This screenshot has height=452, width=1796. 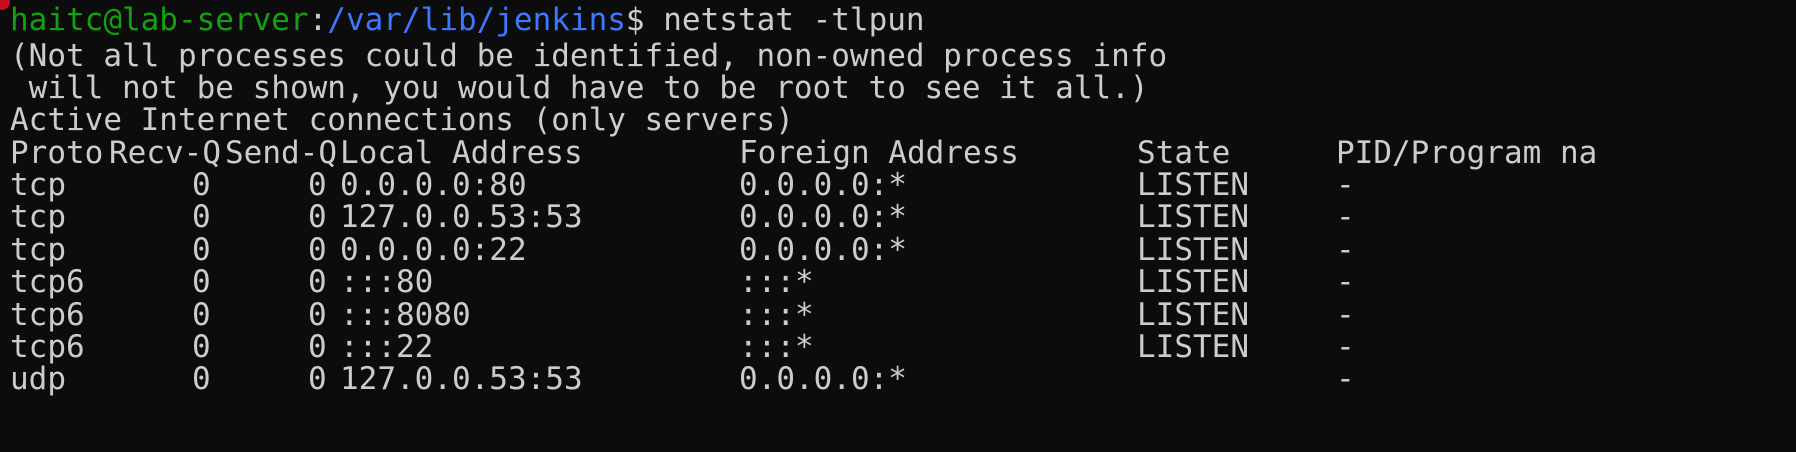 What do you see at coordinates (5, 5) in the screenshot?
I see `red-dot-icon` at bounding box center [5, 5].